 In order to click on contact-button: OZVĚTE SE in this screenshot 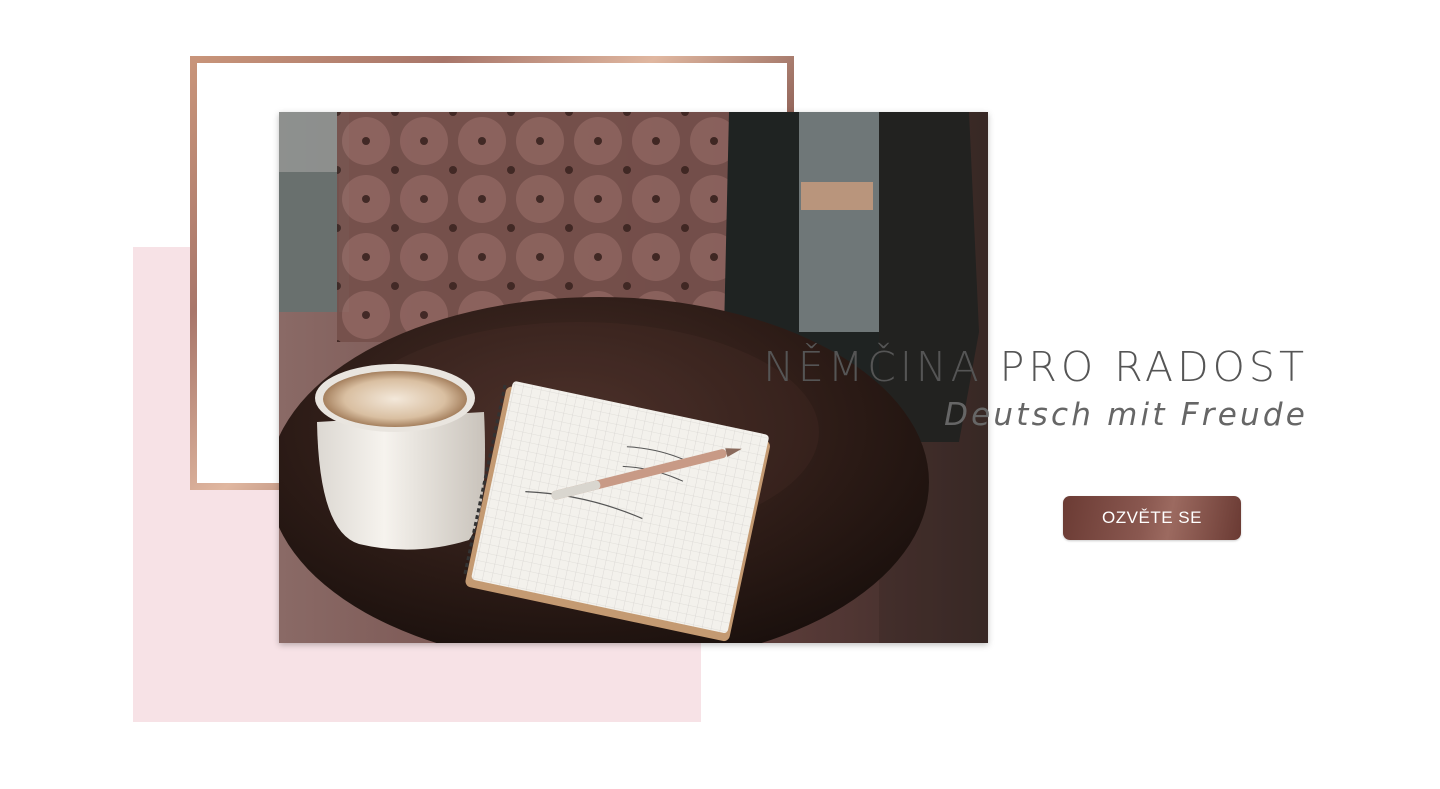, I will do `click(1152, 518)`.